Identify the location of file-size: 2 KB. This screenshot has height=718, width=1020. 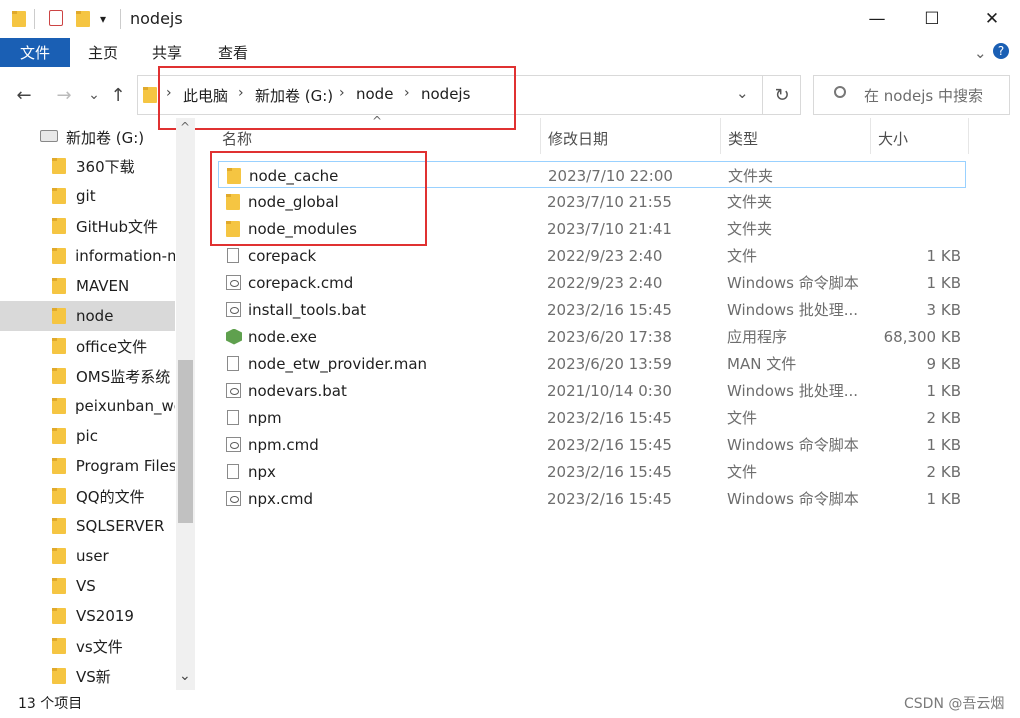
(943, 471).